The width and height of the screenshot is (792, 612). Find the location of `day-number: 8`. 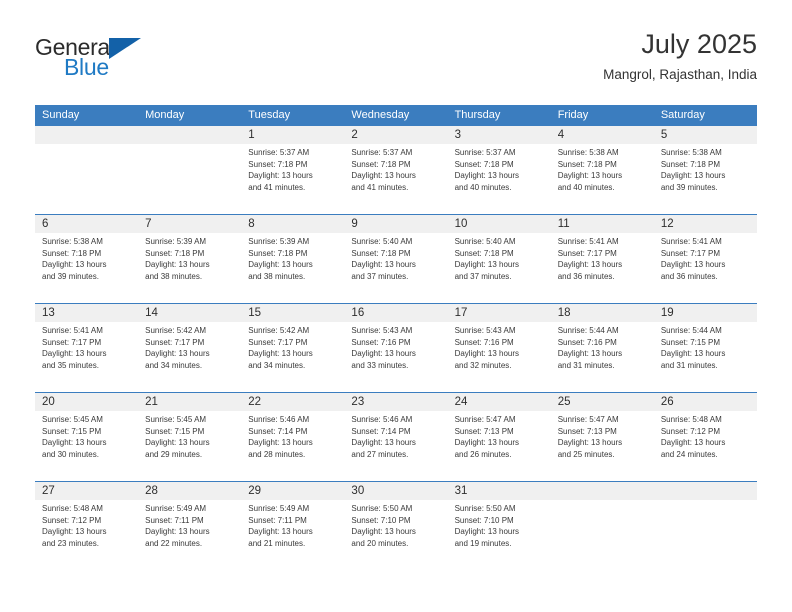

day-number: 8 is located at coordinates (292, 224).